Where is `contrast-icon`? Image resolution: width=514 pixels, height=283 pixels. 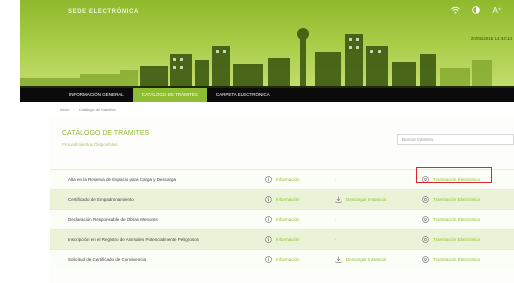 contrast-icon is located at coordinates (476, 11).